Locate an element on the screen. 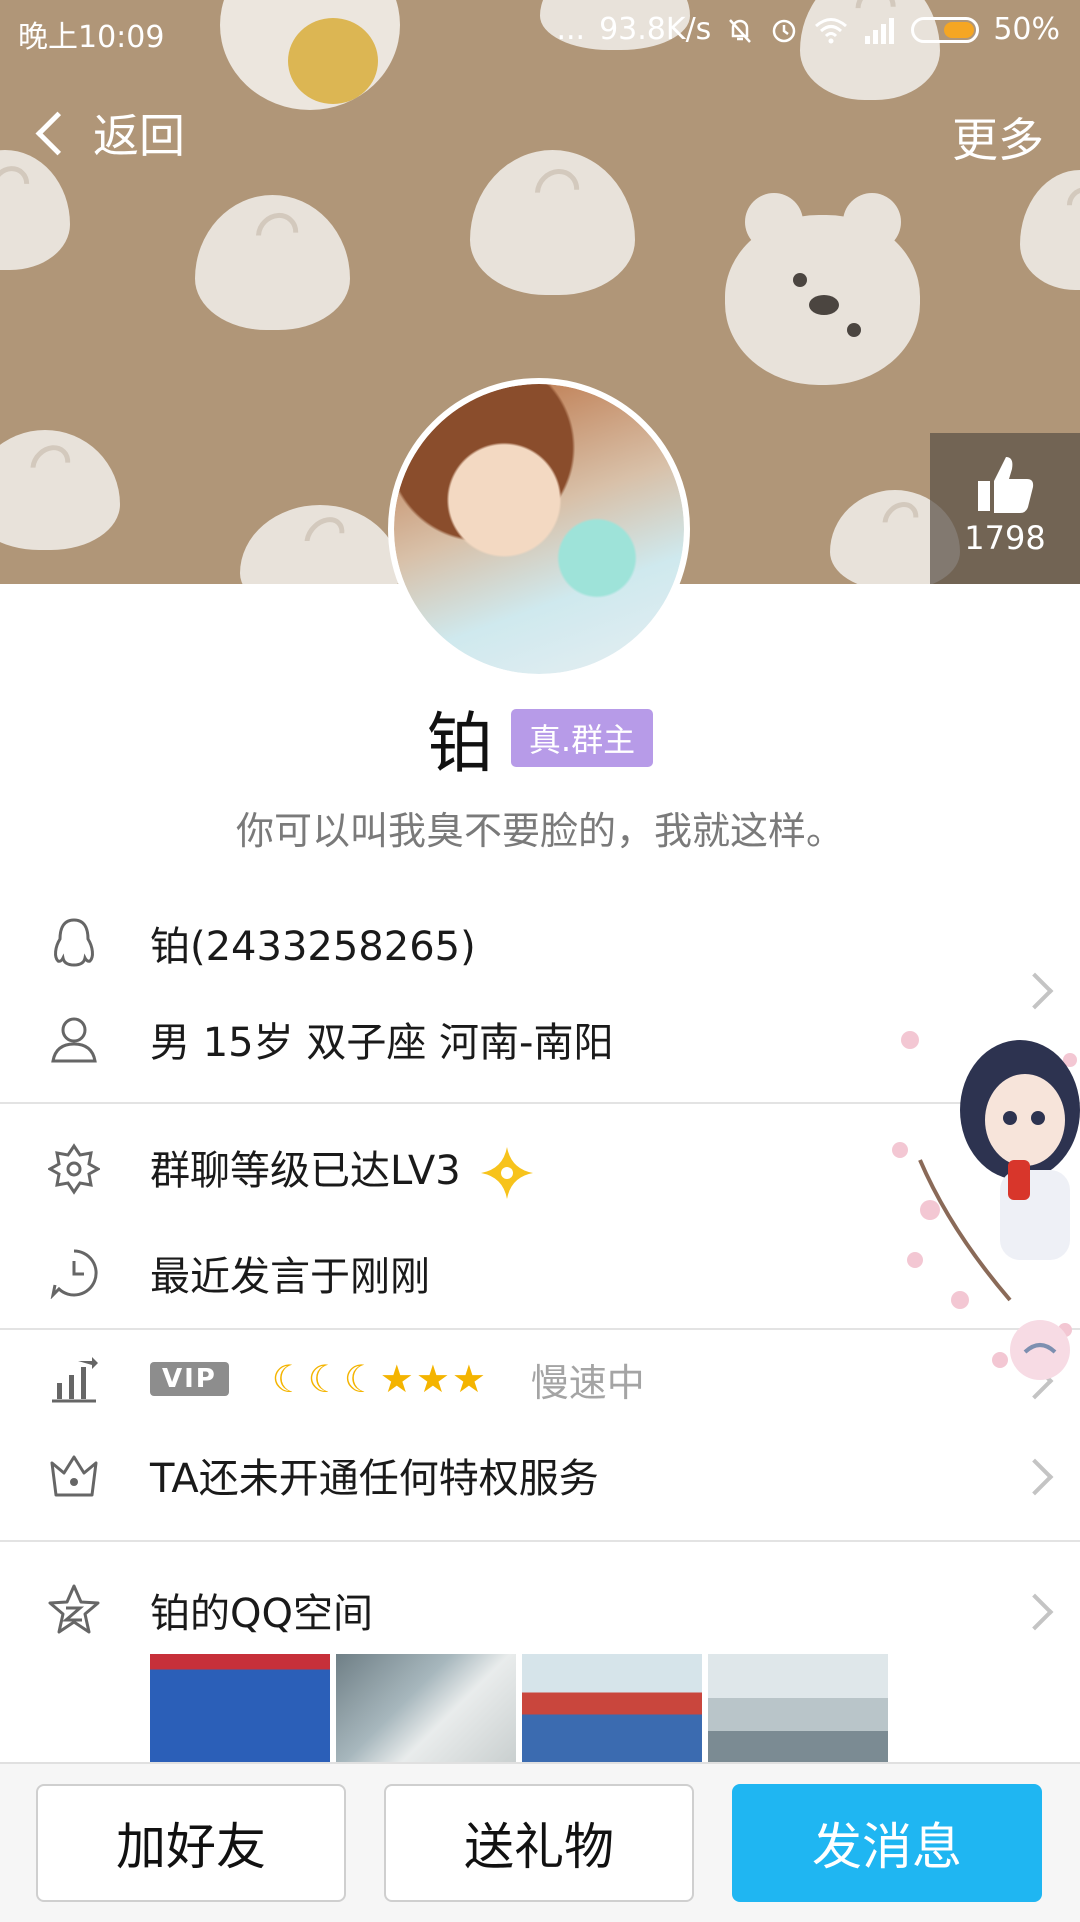 This screenshot has height=1922, width=1080. status-time: 晚上10:09 is located at coordinates (91, 37).